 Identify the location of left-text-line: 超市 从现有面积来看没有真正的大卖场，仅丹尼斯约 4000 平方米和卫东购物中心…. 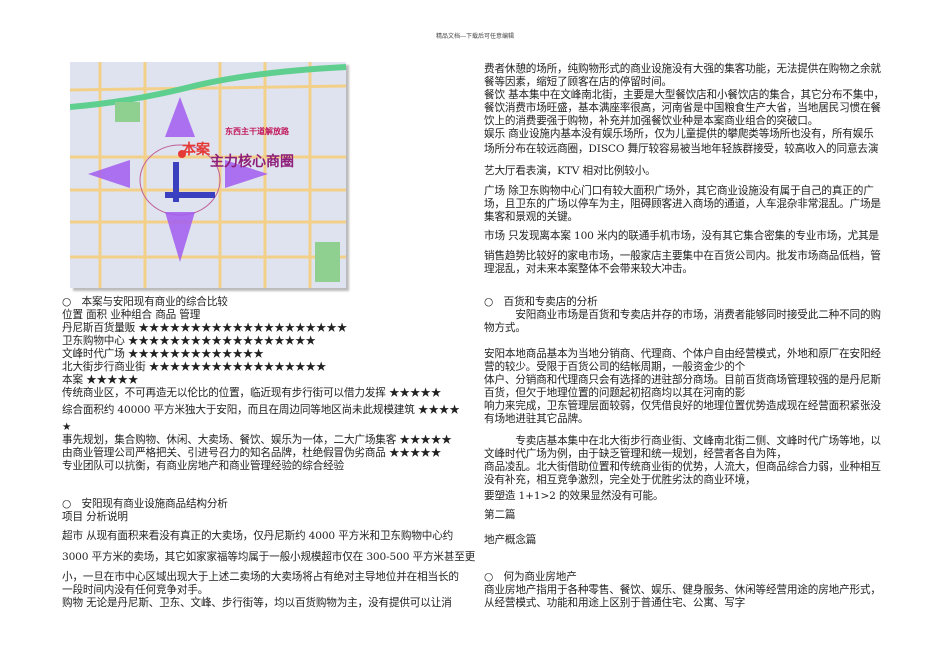
(258, 536).